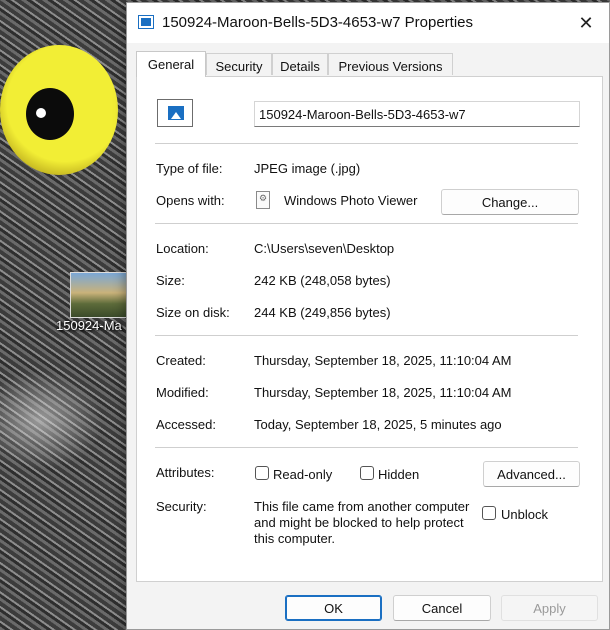 The height and width of the screenshot is (630, 610). Describe the element at coordinates (146, 22) in the screenshot. I see `image-file-icon` at that location.